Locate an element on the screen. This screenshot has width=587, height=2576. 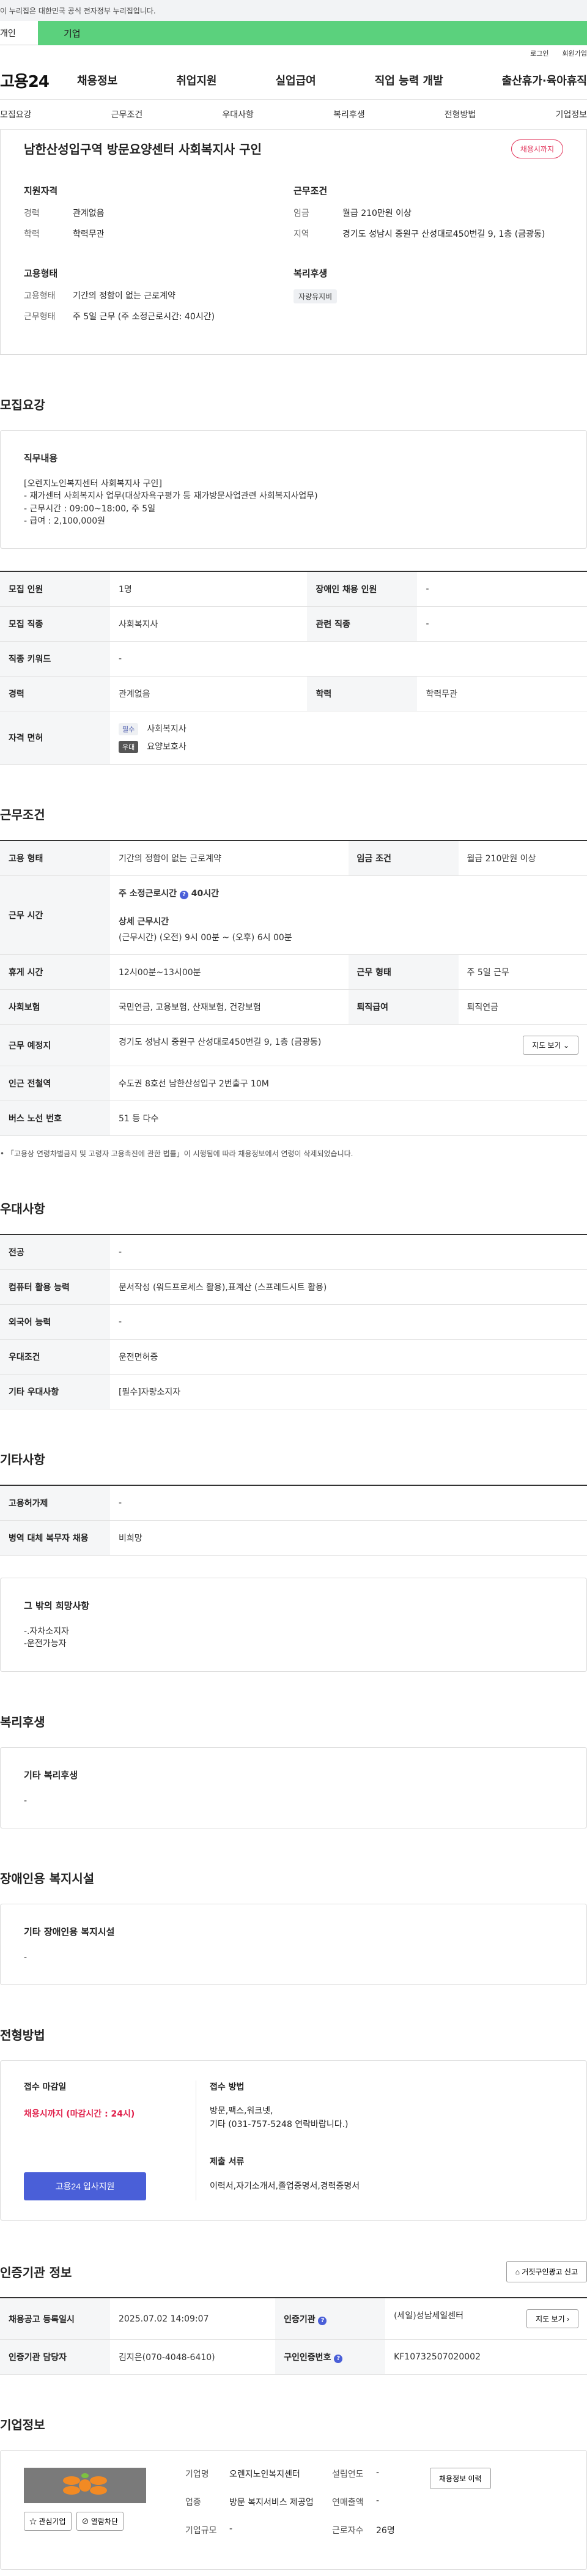
subnav-conditions: 근무조건 is located at coordinates (127, 114).